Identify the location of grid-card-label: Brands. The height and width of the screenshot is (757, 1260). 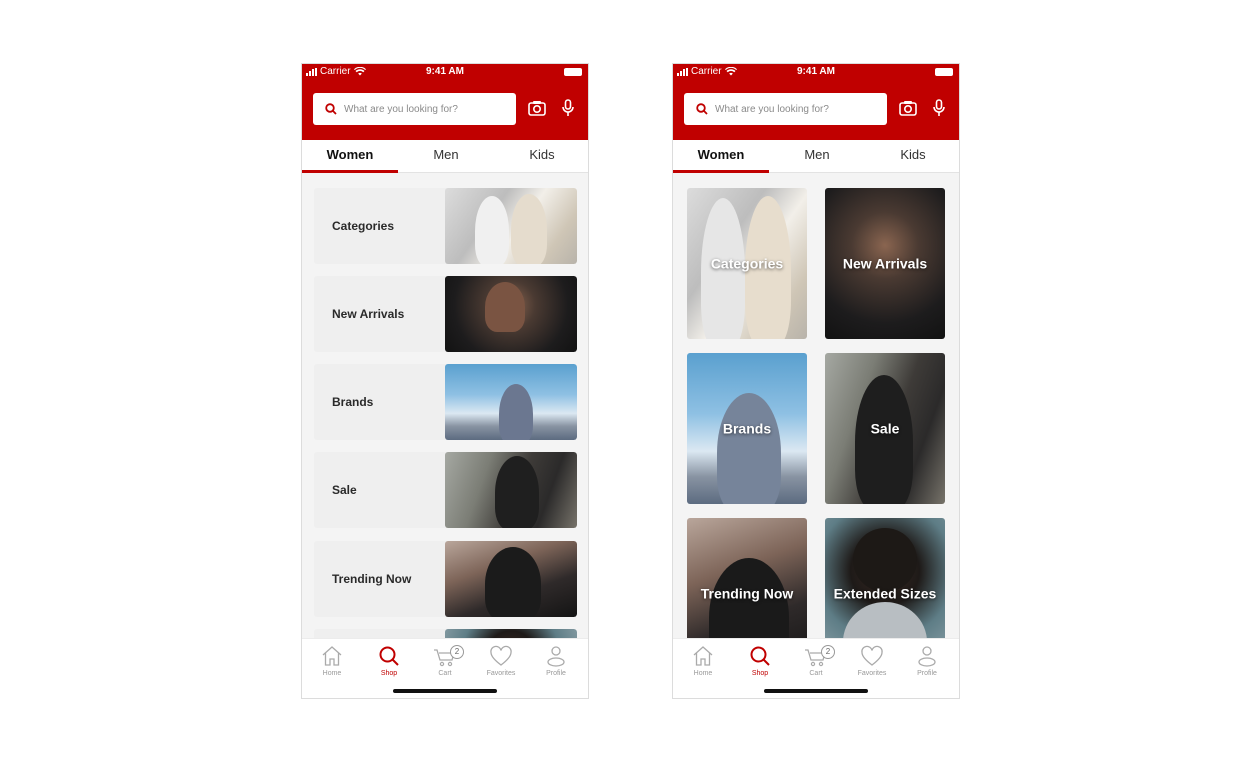
(747, 428).